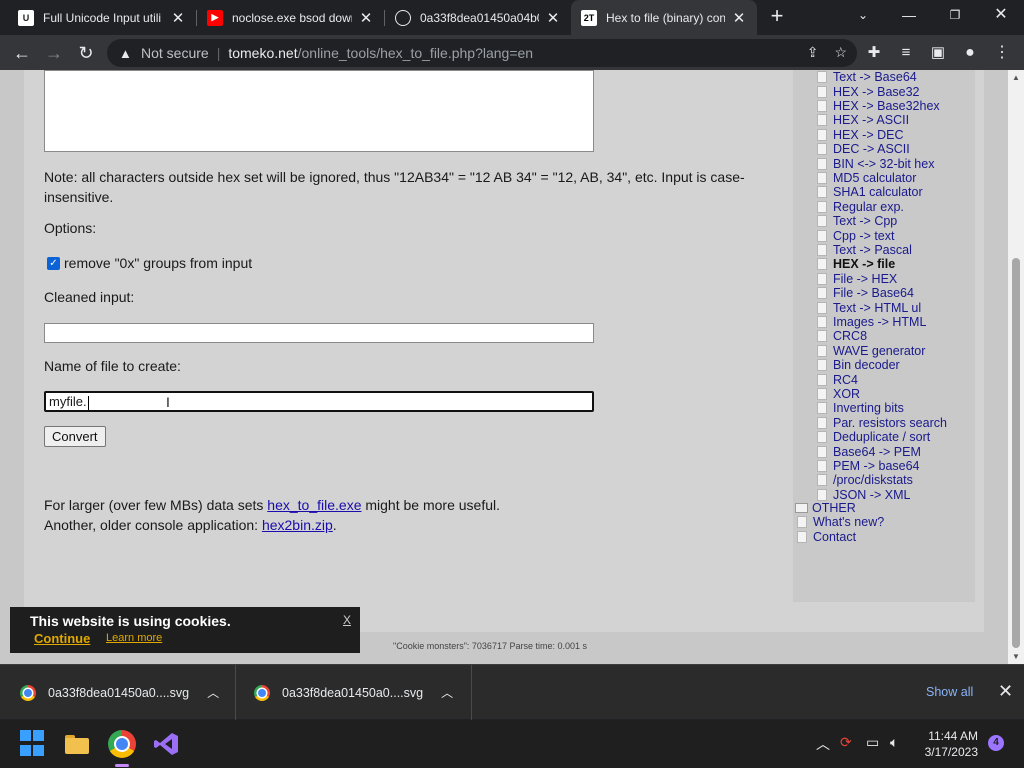  What do you see at coordinates (102, 17) in the screenshot?
I see `tab-unicode-input: U Full Unicode Input utili ✕` at bounding box center [102, 17].